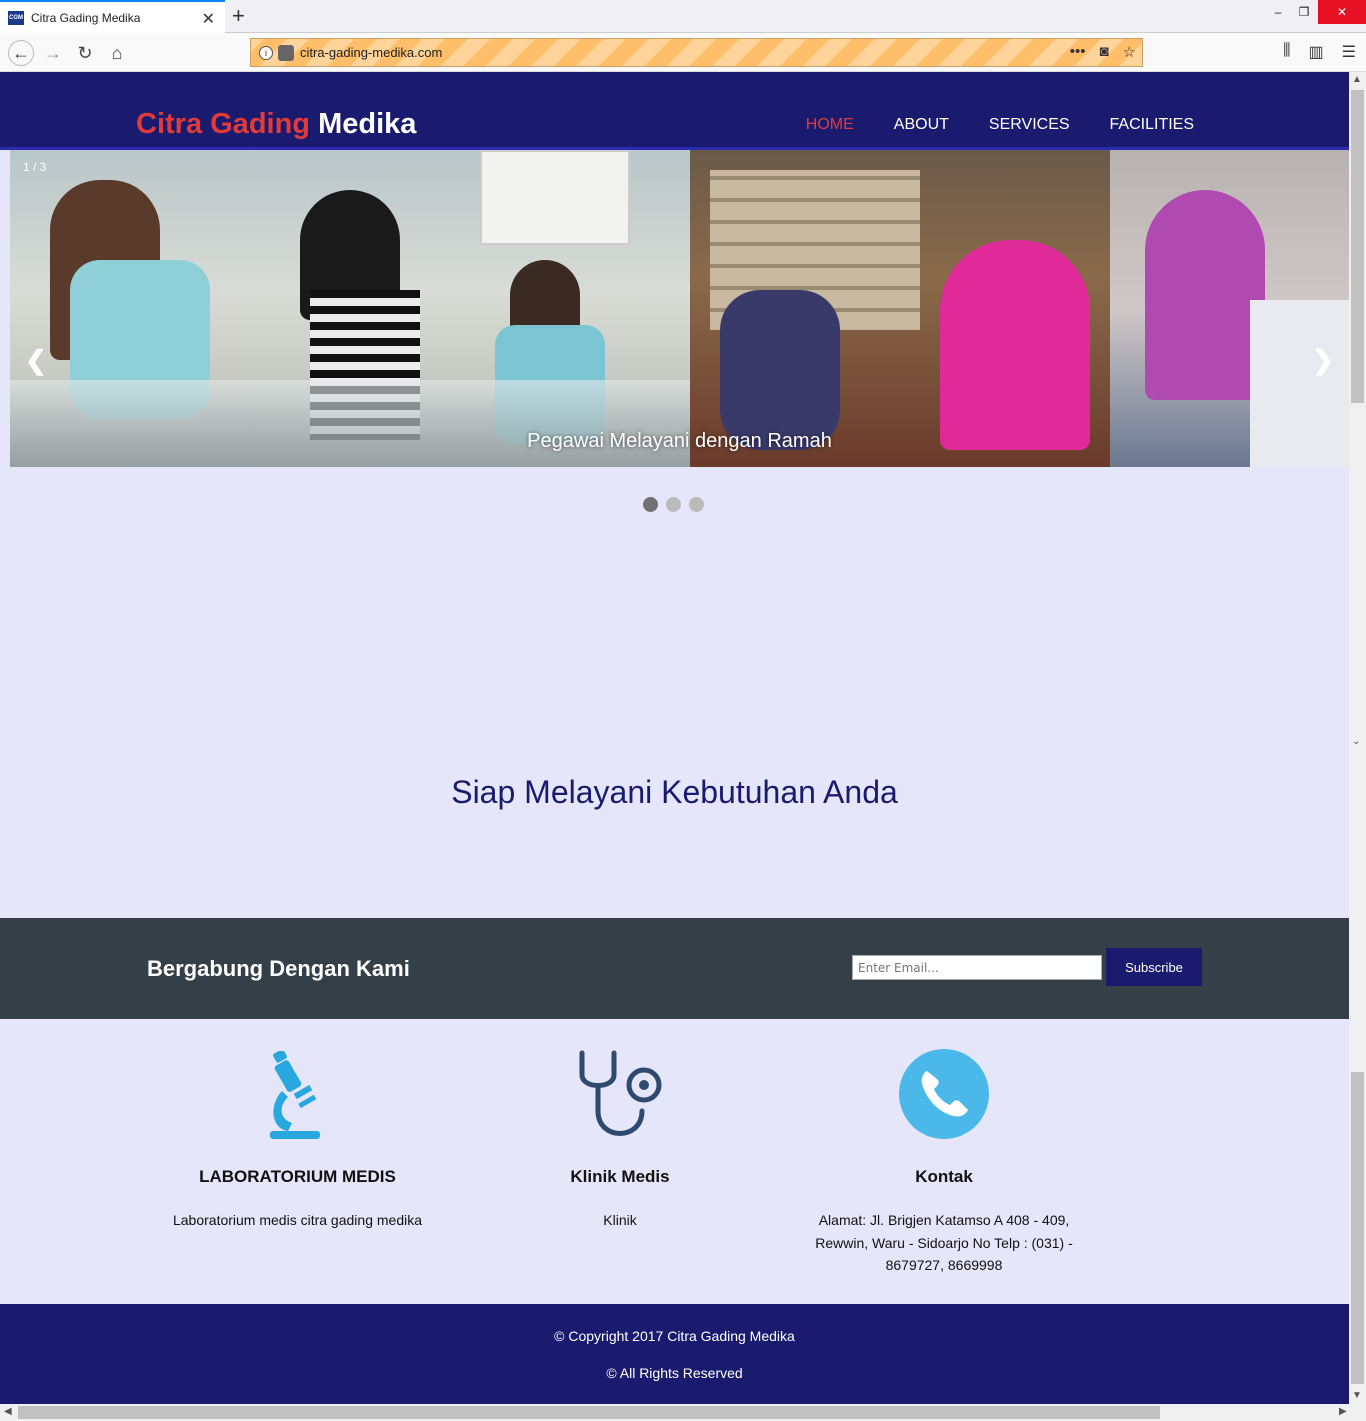  Describe the element at coordinates (286, 52) in the screenshot. I see `robot-icon` at that location.